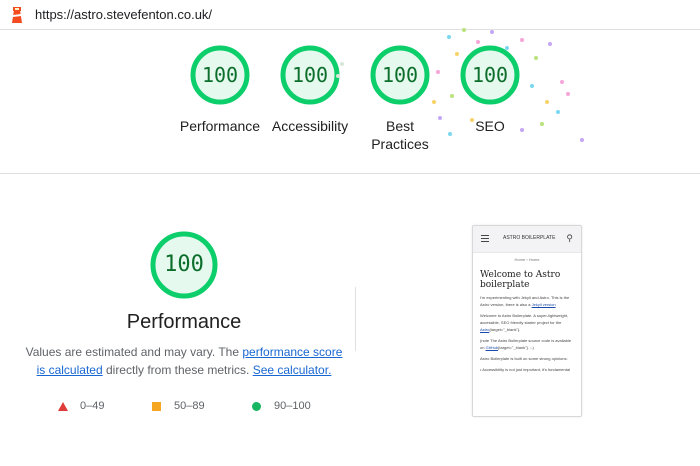  Describe the element at coordinates (156, 406) in the screenshot. I see `square-icon` at that location.